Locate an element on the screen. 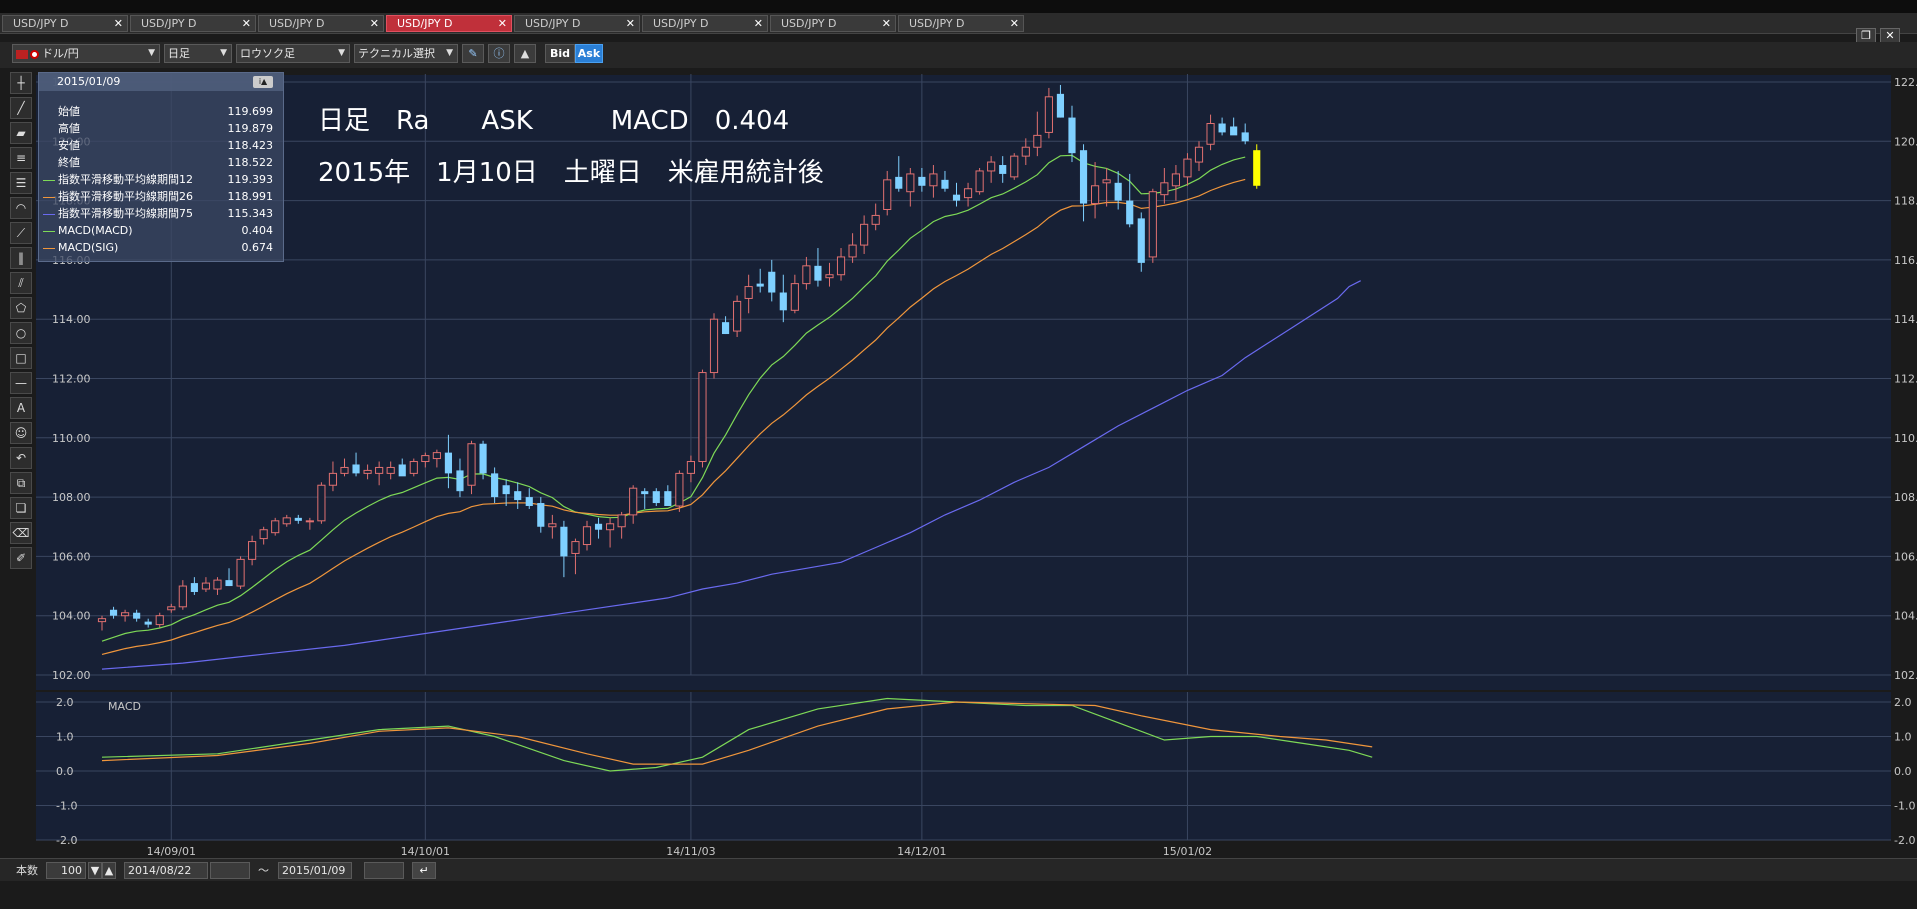 The height and width of the screenshot is (909, 1917). info-row: 指数平滑移動平均線期間75 115.343 is located at coordinates (161, 214).